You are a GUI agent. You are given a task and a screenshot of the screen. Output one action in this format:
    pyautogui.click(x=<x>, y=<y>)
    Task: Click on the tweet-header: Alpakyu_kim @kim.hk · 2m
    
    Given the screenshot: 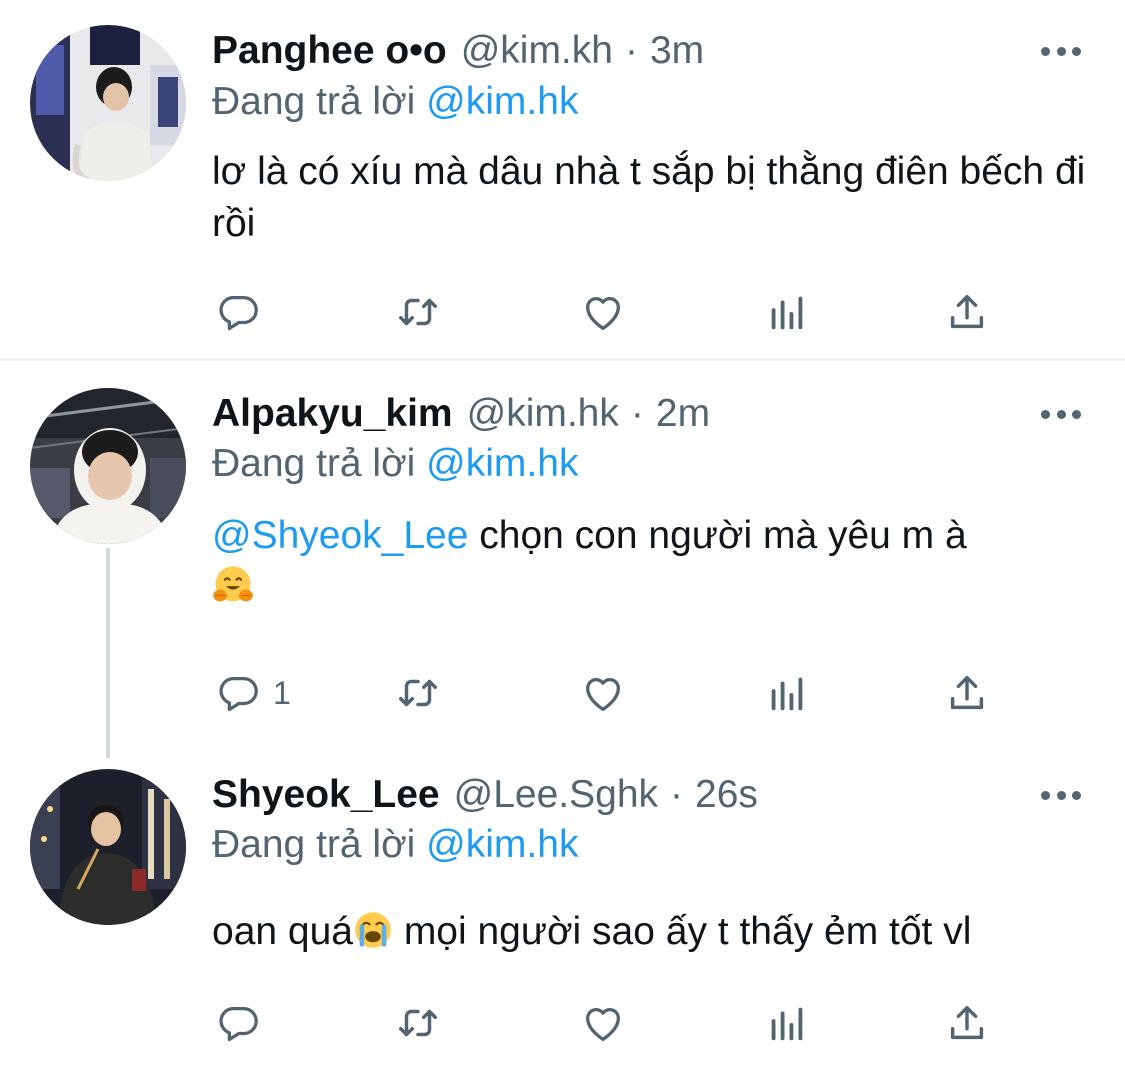 What is the action you would take?
    pyautogui.click(x=461, y=414)
    